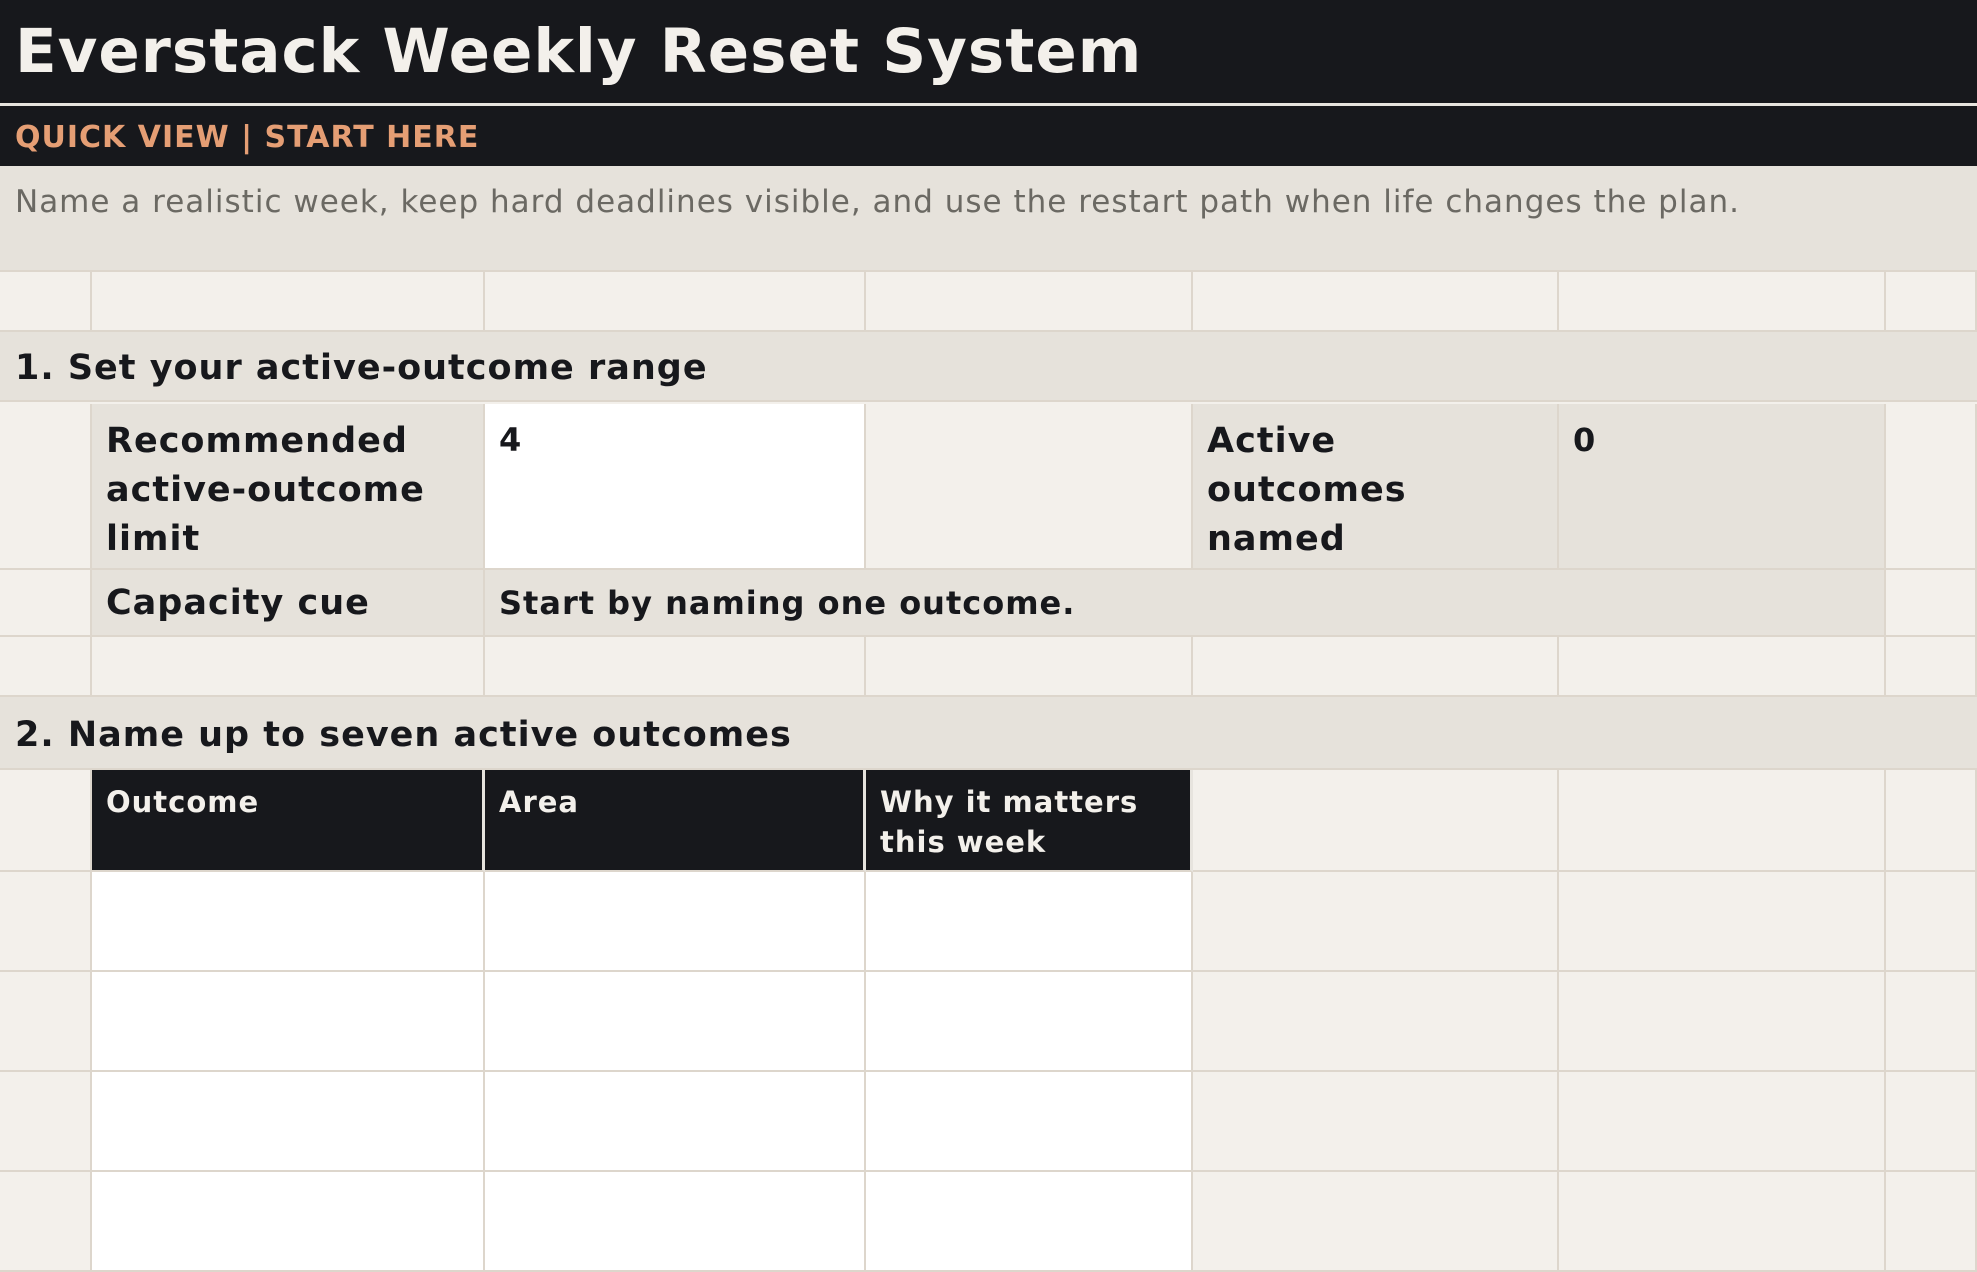 The height and width of the screenshot is (1272, 1977). Describe the element at coordinates (288, 603) in the screenshot. I see `cue-label: Capacity cue` at that location.